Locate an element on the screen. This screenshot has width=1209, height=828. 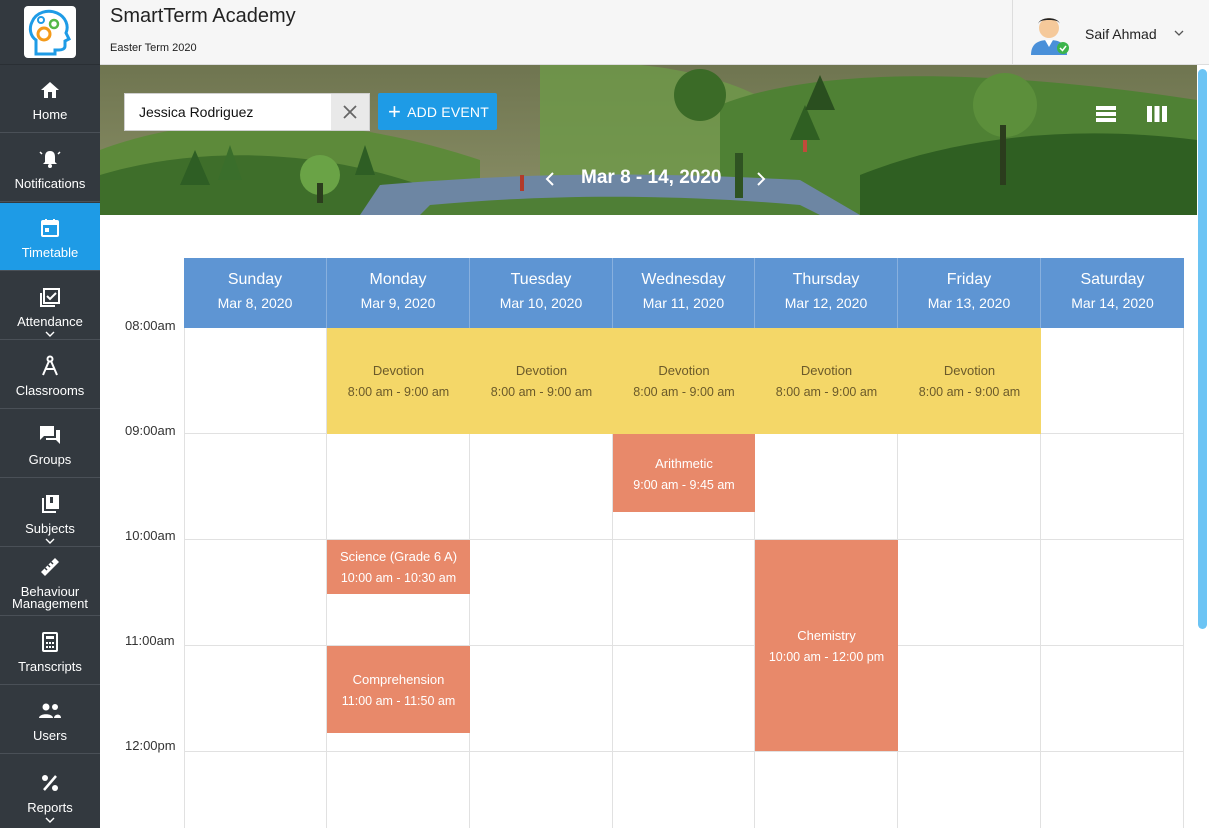
avatar is located at coordinates (1050, 36).